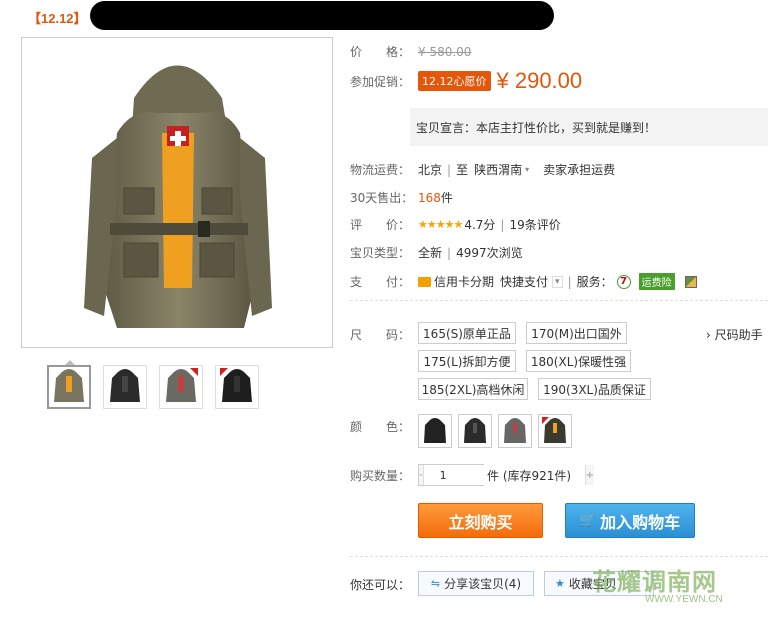  I want to click on rating-row: 评 价： ★★★★★ 4.7分 | 19条评价, so click(455, 224).